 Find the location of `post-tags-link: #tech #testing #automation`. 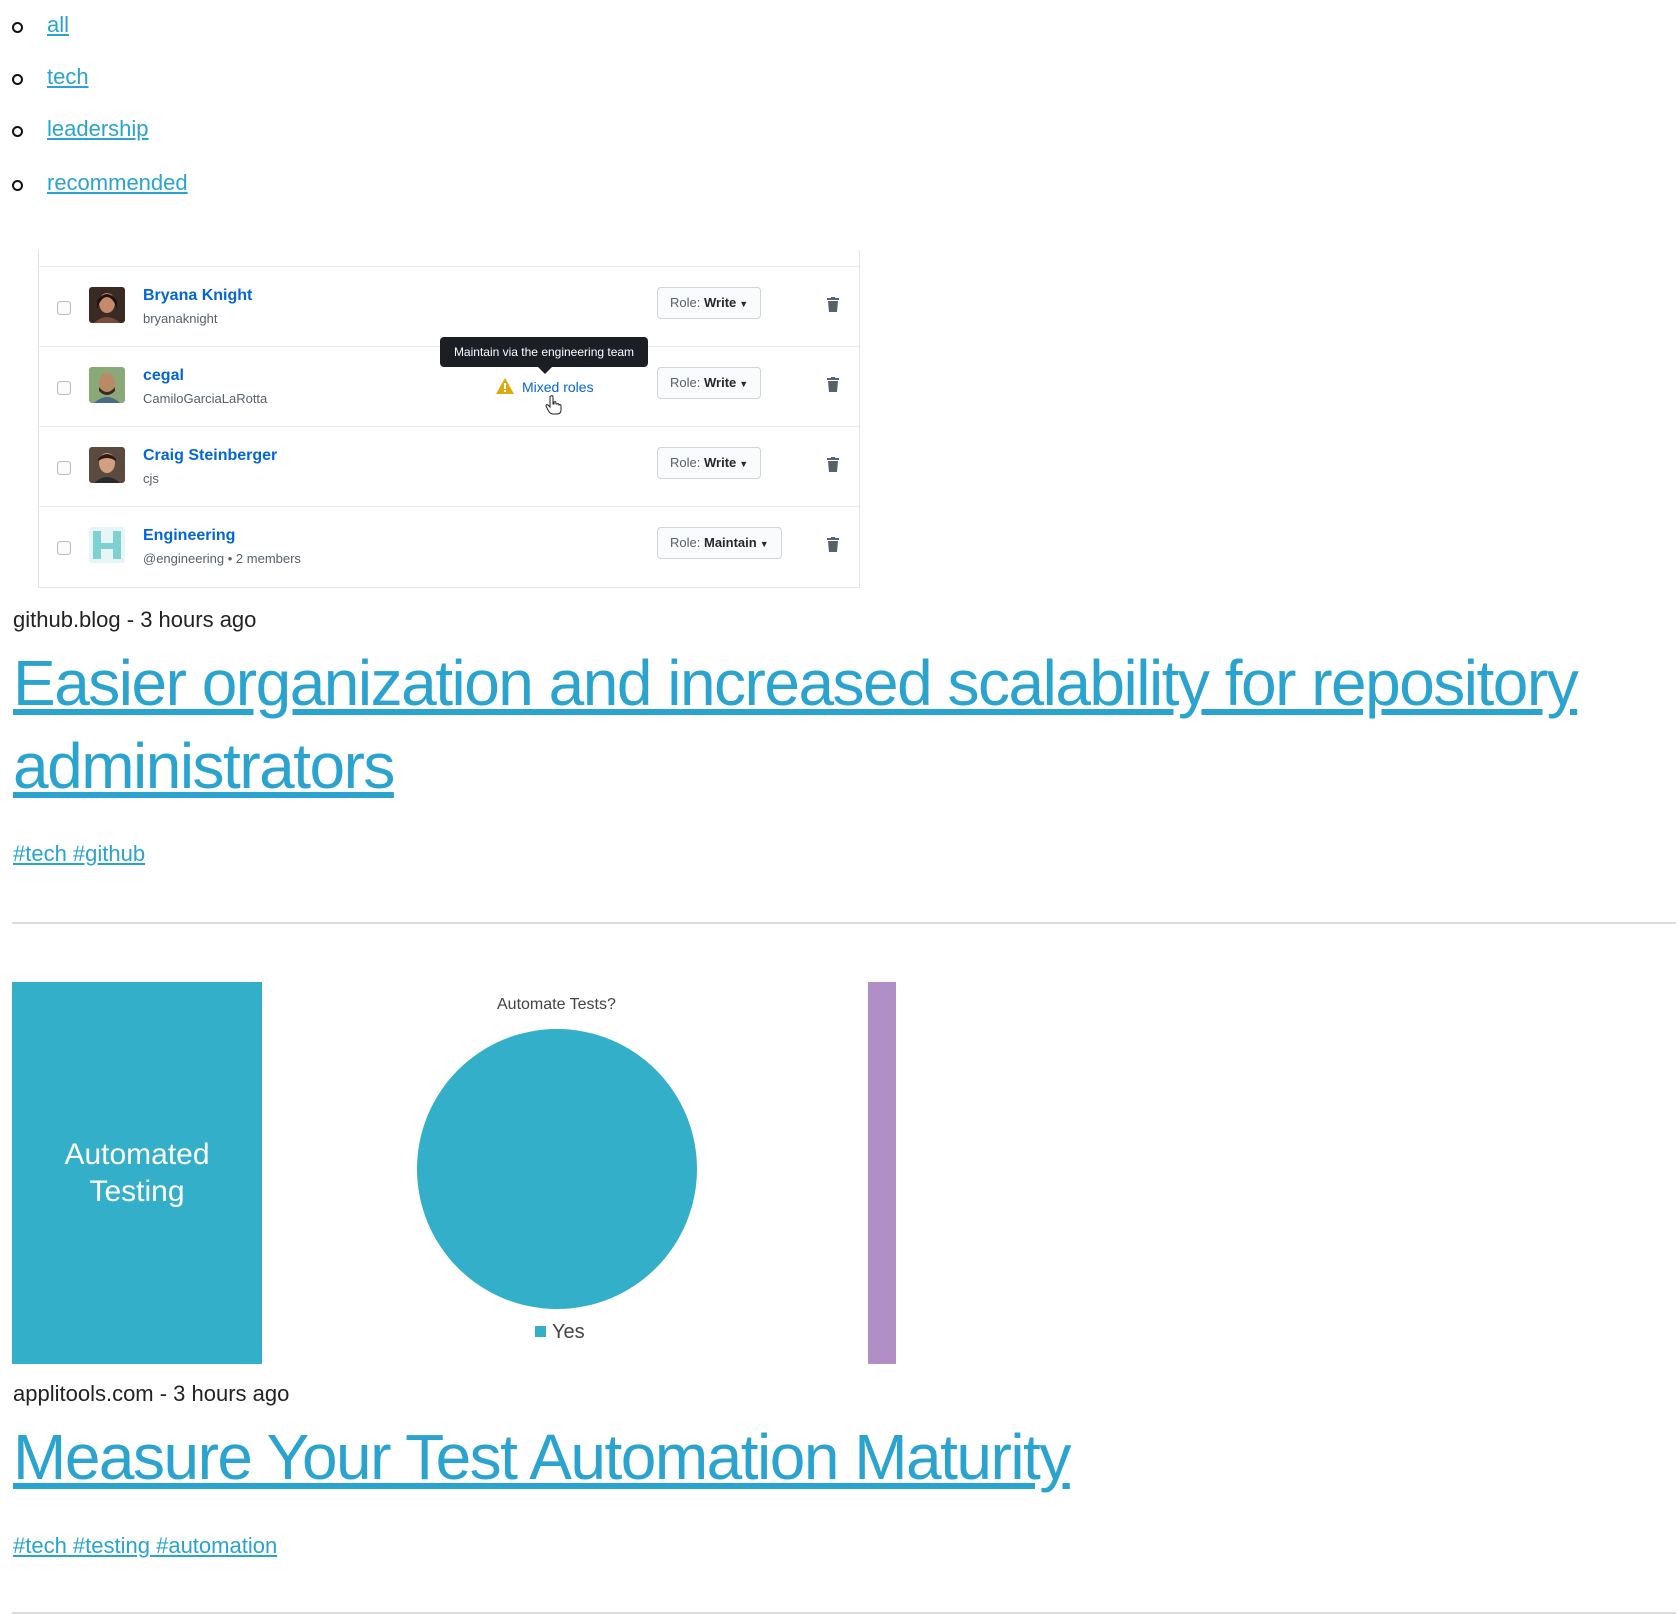

post-tags-link: #tech #testing #automation is located at coordinates (145, 1546).